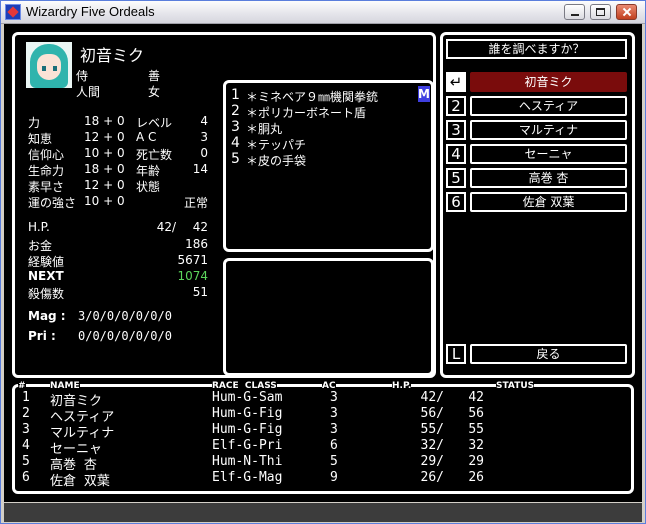  What do you see at coordinates (192, 260) in the screenshot?
I see `exp-value: 5671` at bounding box center [192, 260].